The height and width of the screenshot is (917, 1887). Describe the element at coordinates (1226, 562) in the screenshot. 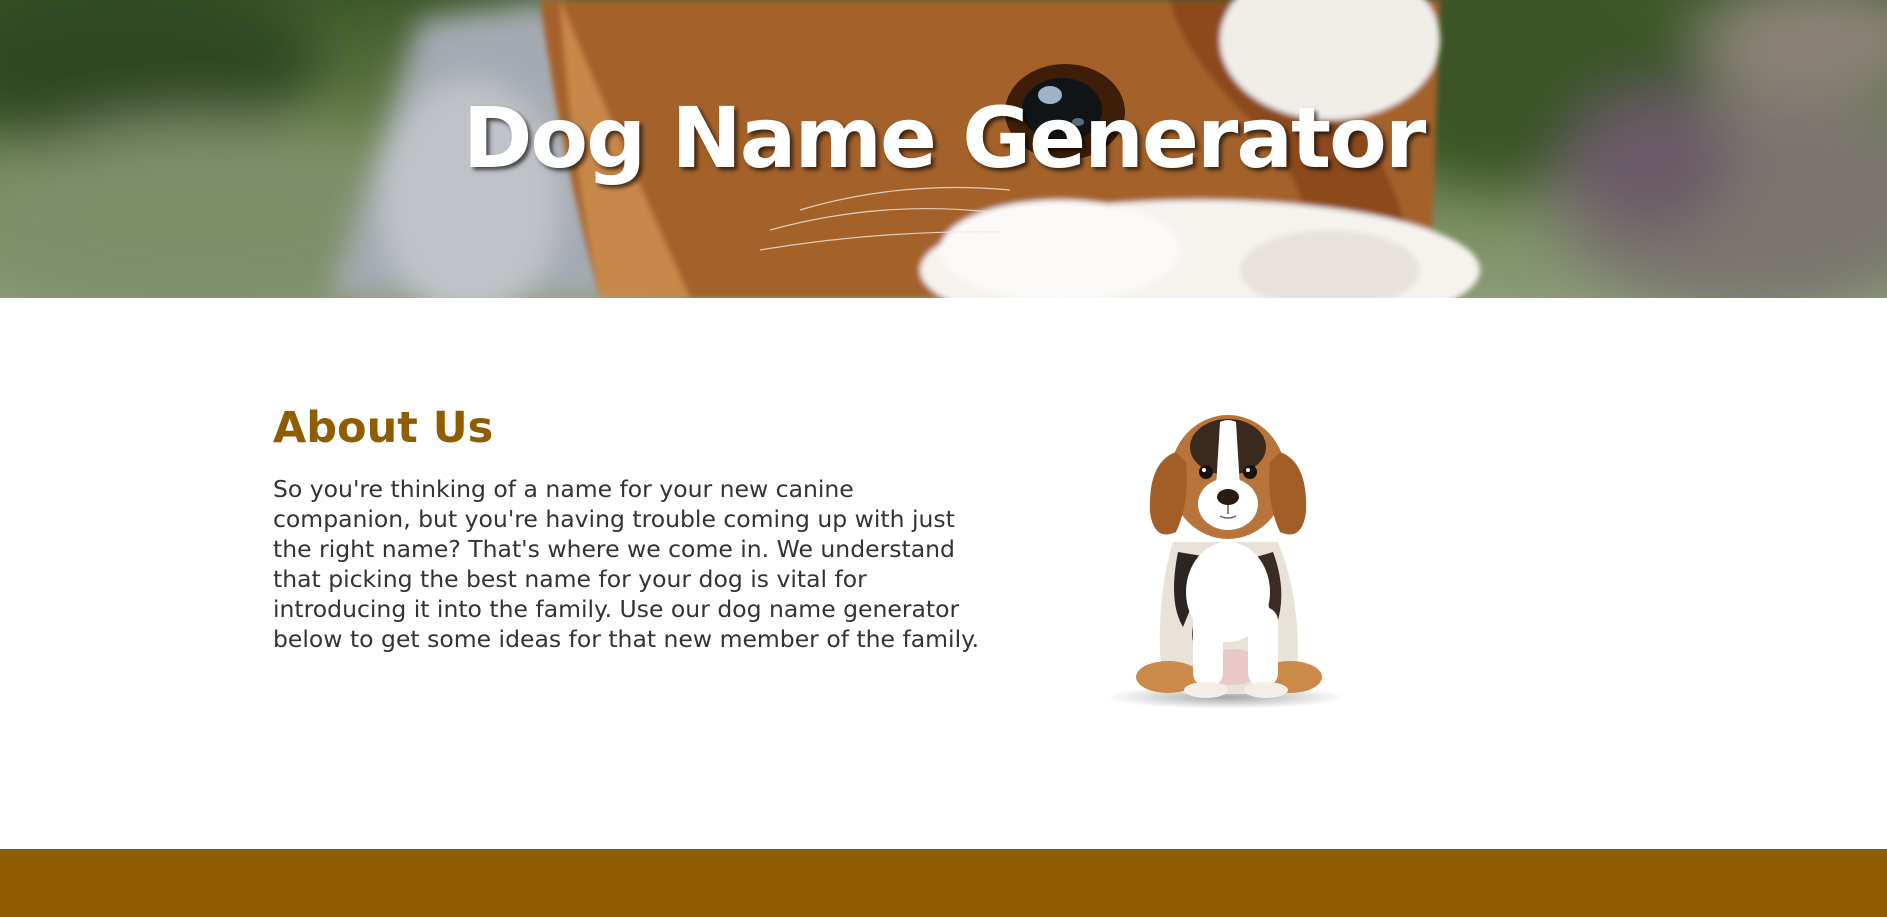

I see `beagle-puppy-image` at that location.